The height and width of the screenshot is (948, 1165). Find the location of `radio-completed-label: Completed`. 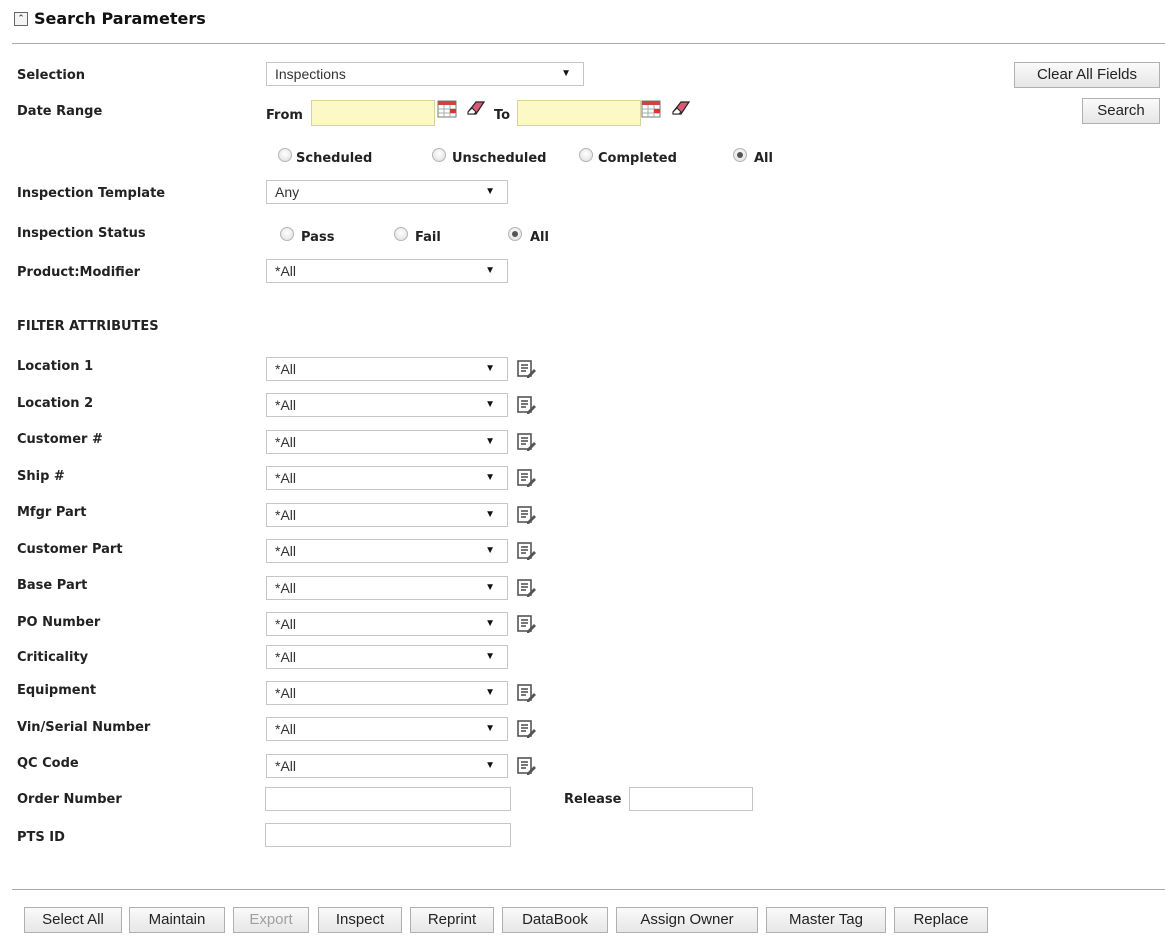

radio-completed-label: Completed is located at coordinates (637, 158).